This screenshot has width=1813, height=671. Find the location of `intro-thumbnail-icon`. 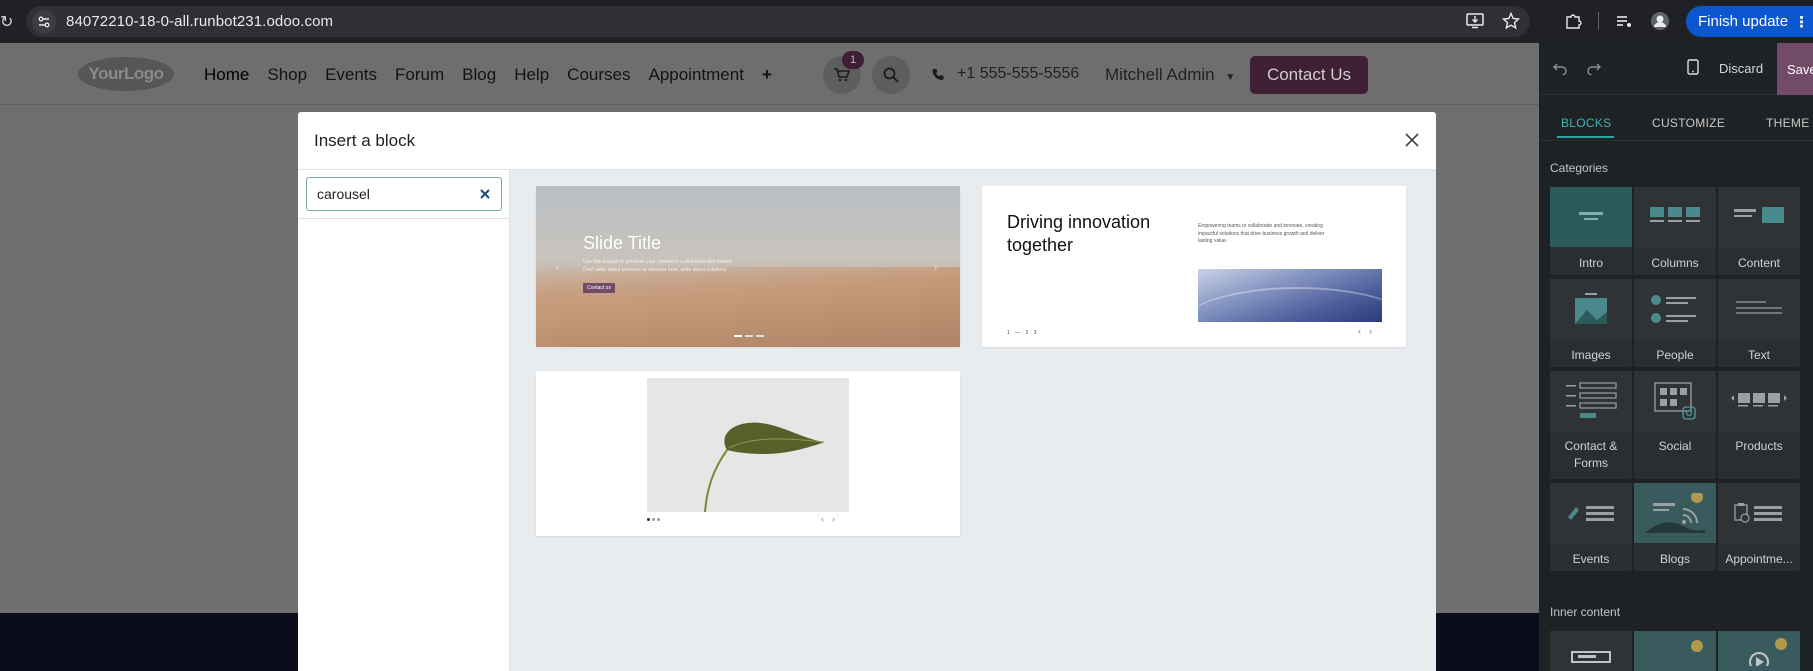

intro-thumbnail-icon is located at coordinates (1591, 217).